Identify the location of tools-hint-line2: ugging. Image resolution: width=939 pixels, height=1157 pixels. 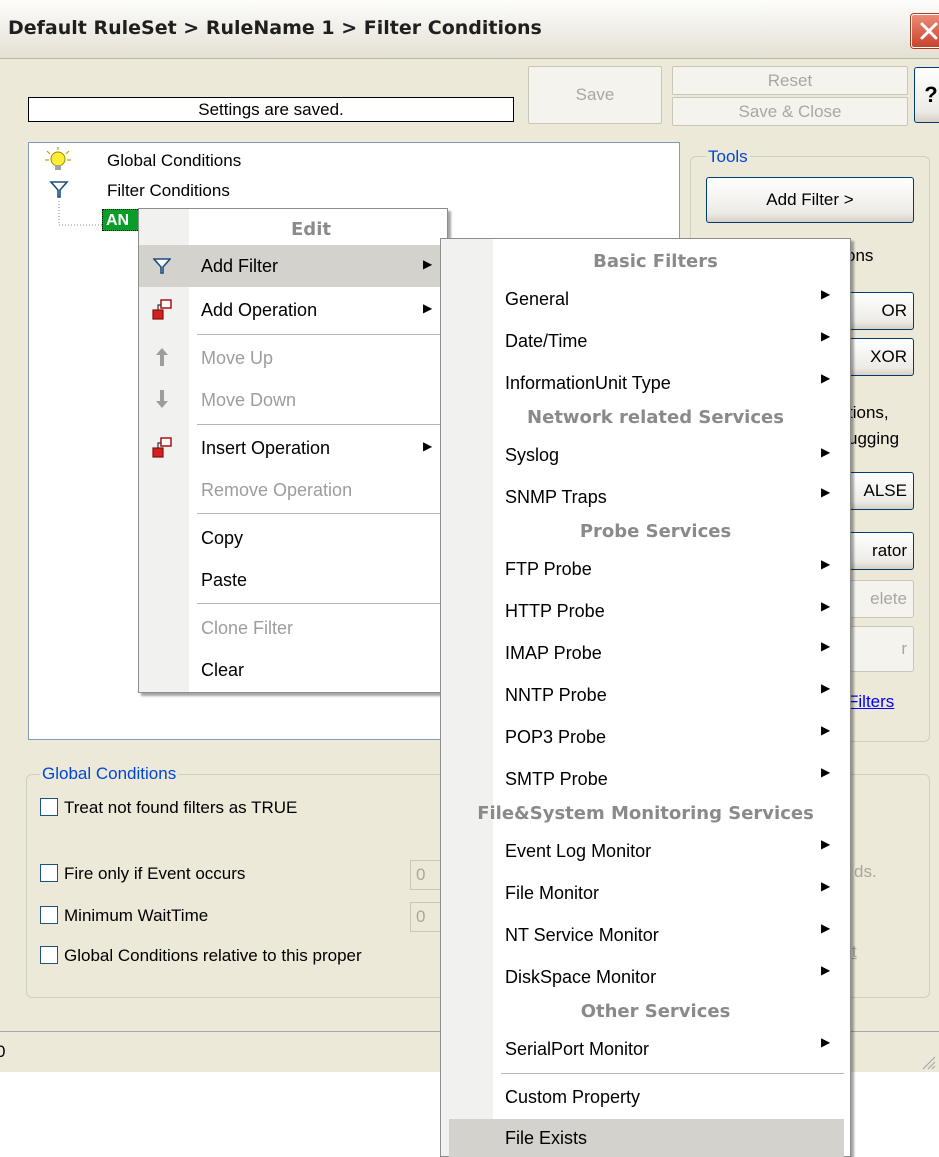
(874, 438).